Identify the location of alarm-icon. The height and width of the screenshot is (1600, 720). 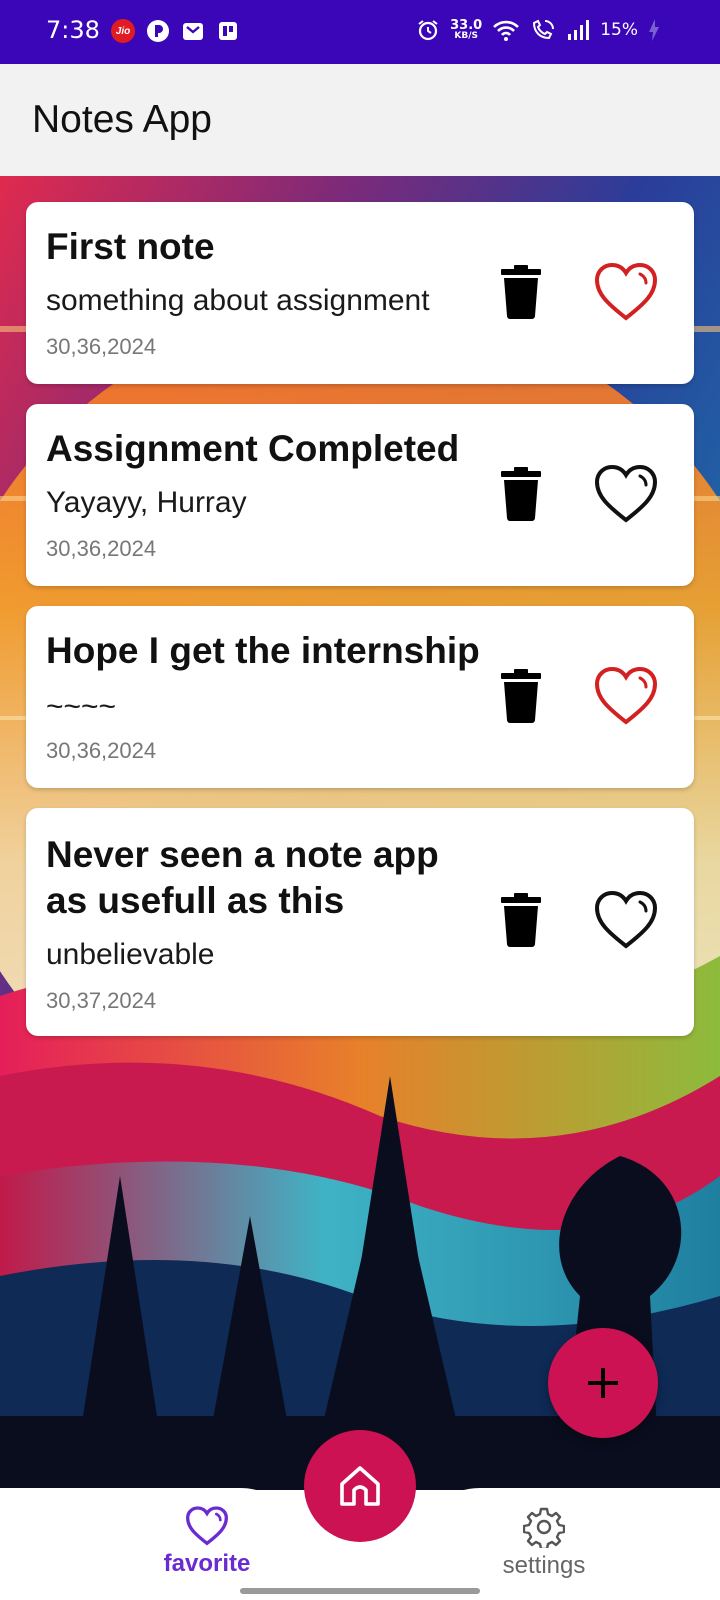
(428, 30).